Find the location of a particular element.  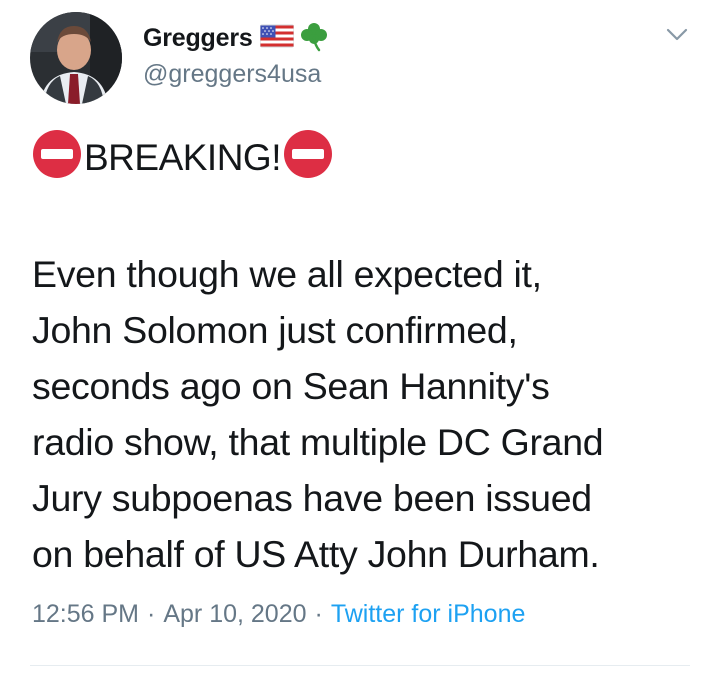

tweet-body-line: Even though we all expected it, is located at coordinates (287, 274).